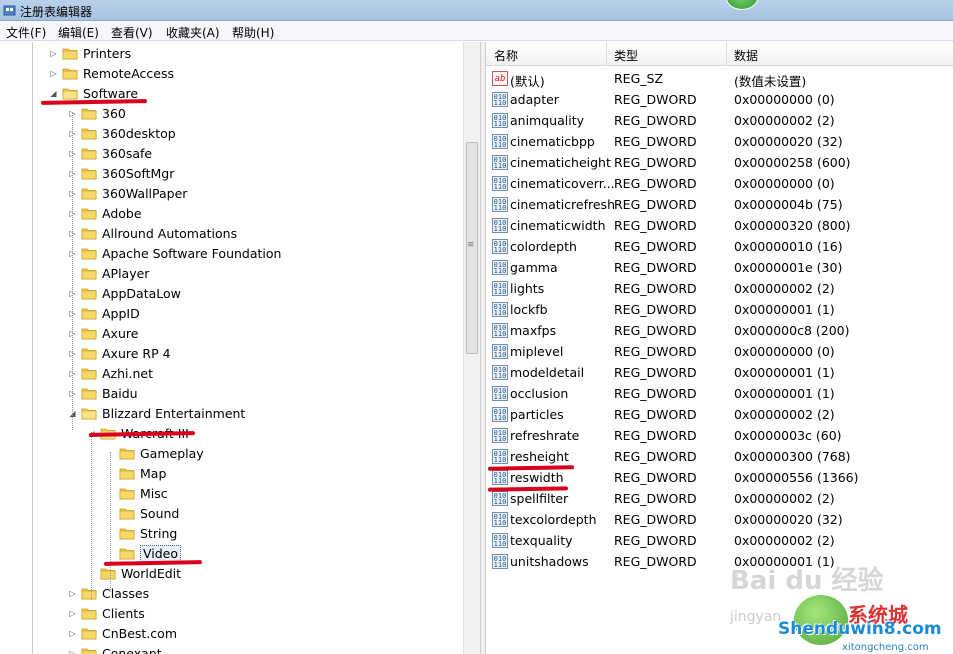  What do you see at coordinates (719, 561) in the screenshot?
I see `list-row: 010 110 unitshadows REG_DWORD 0x00000001 (1)` at bounding box center [719, 561].